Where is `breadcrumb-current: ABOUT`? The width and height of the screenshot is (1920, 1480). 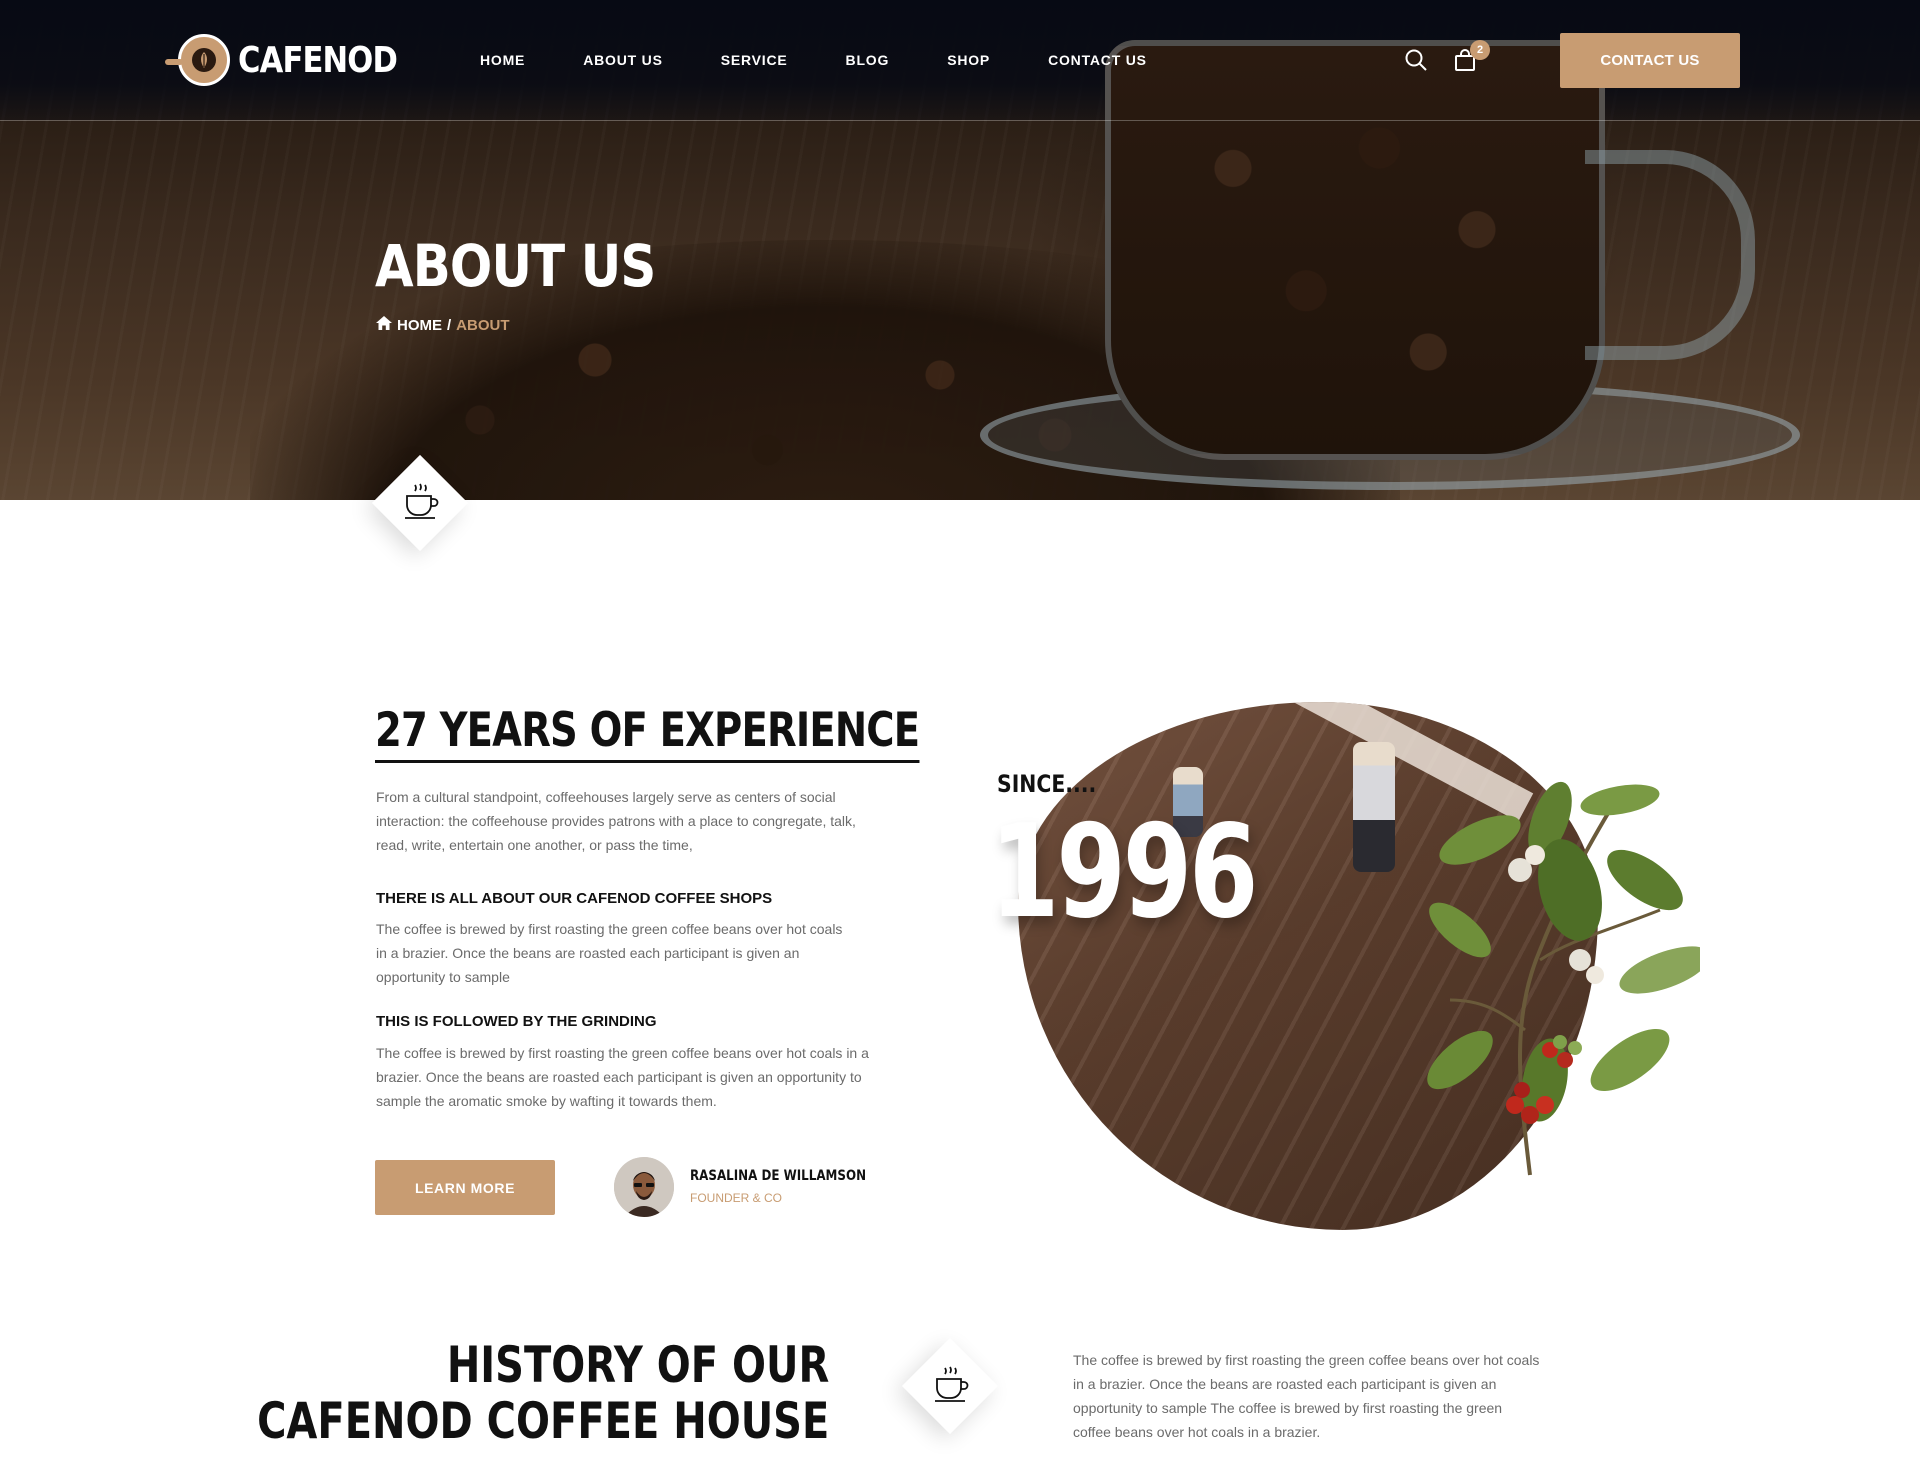
breadcrumb-current: ABOUT is located at coordinates (483, 325).